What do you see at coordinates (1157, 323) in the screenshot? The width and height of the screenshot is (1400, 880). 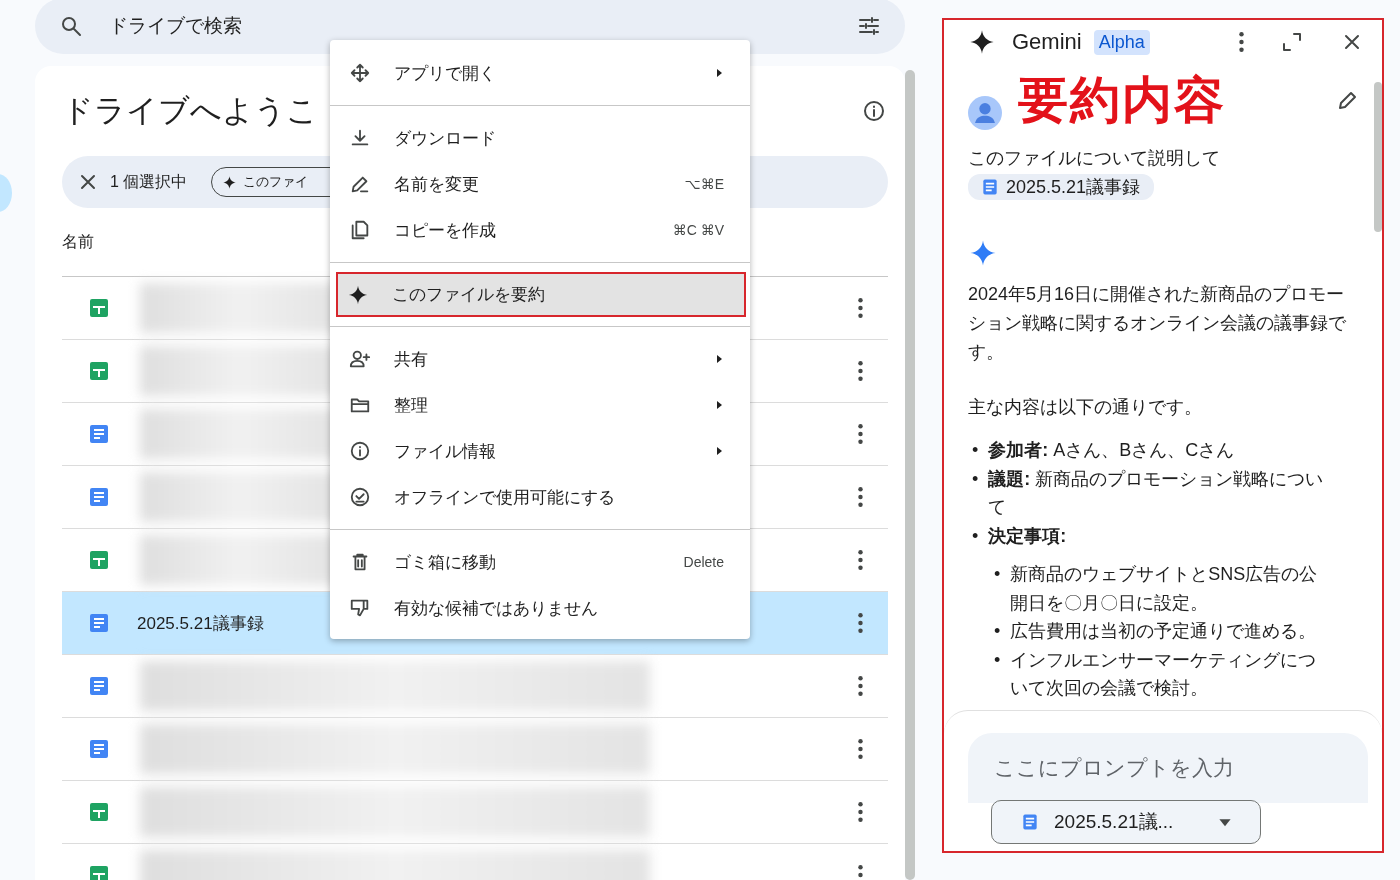 I see `response-paragraph: 2024年5月16日に開催された新商品のプロモーション戦略に関するオンライン会議の議事録です。` at bounding box center [1157, 323].